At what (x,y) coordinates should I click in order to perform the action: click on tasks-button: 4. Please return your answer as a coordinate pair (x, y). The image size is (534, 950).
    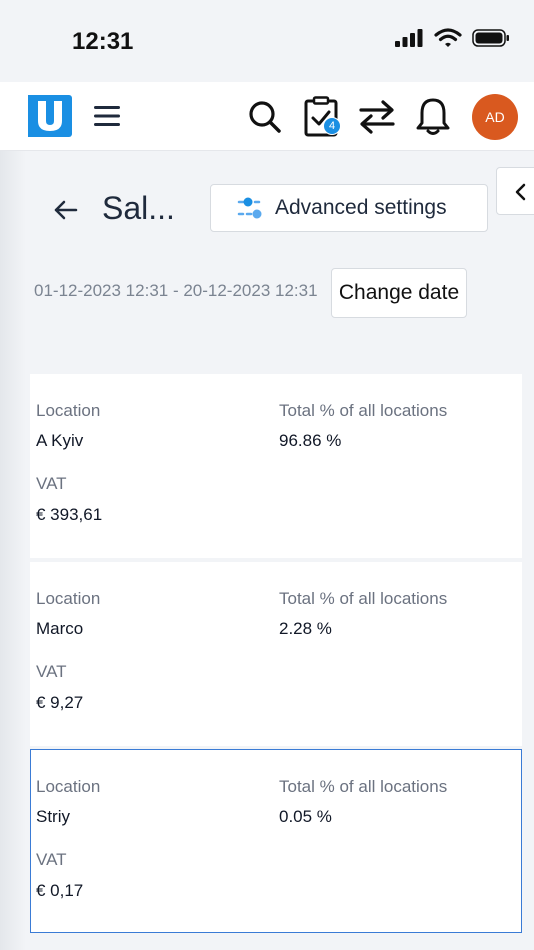
    Looking at the image, I should click on (323, 117).